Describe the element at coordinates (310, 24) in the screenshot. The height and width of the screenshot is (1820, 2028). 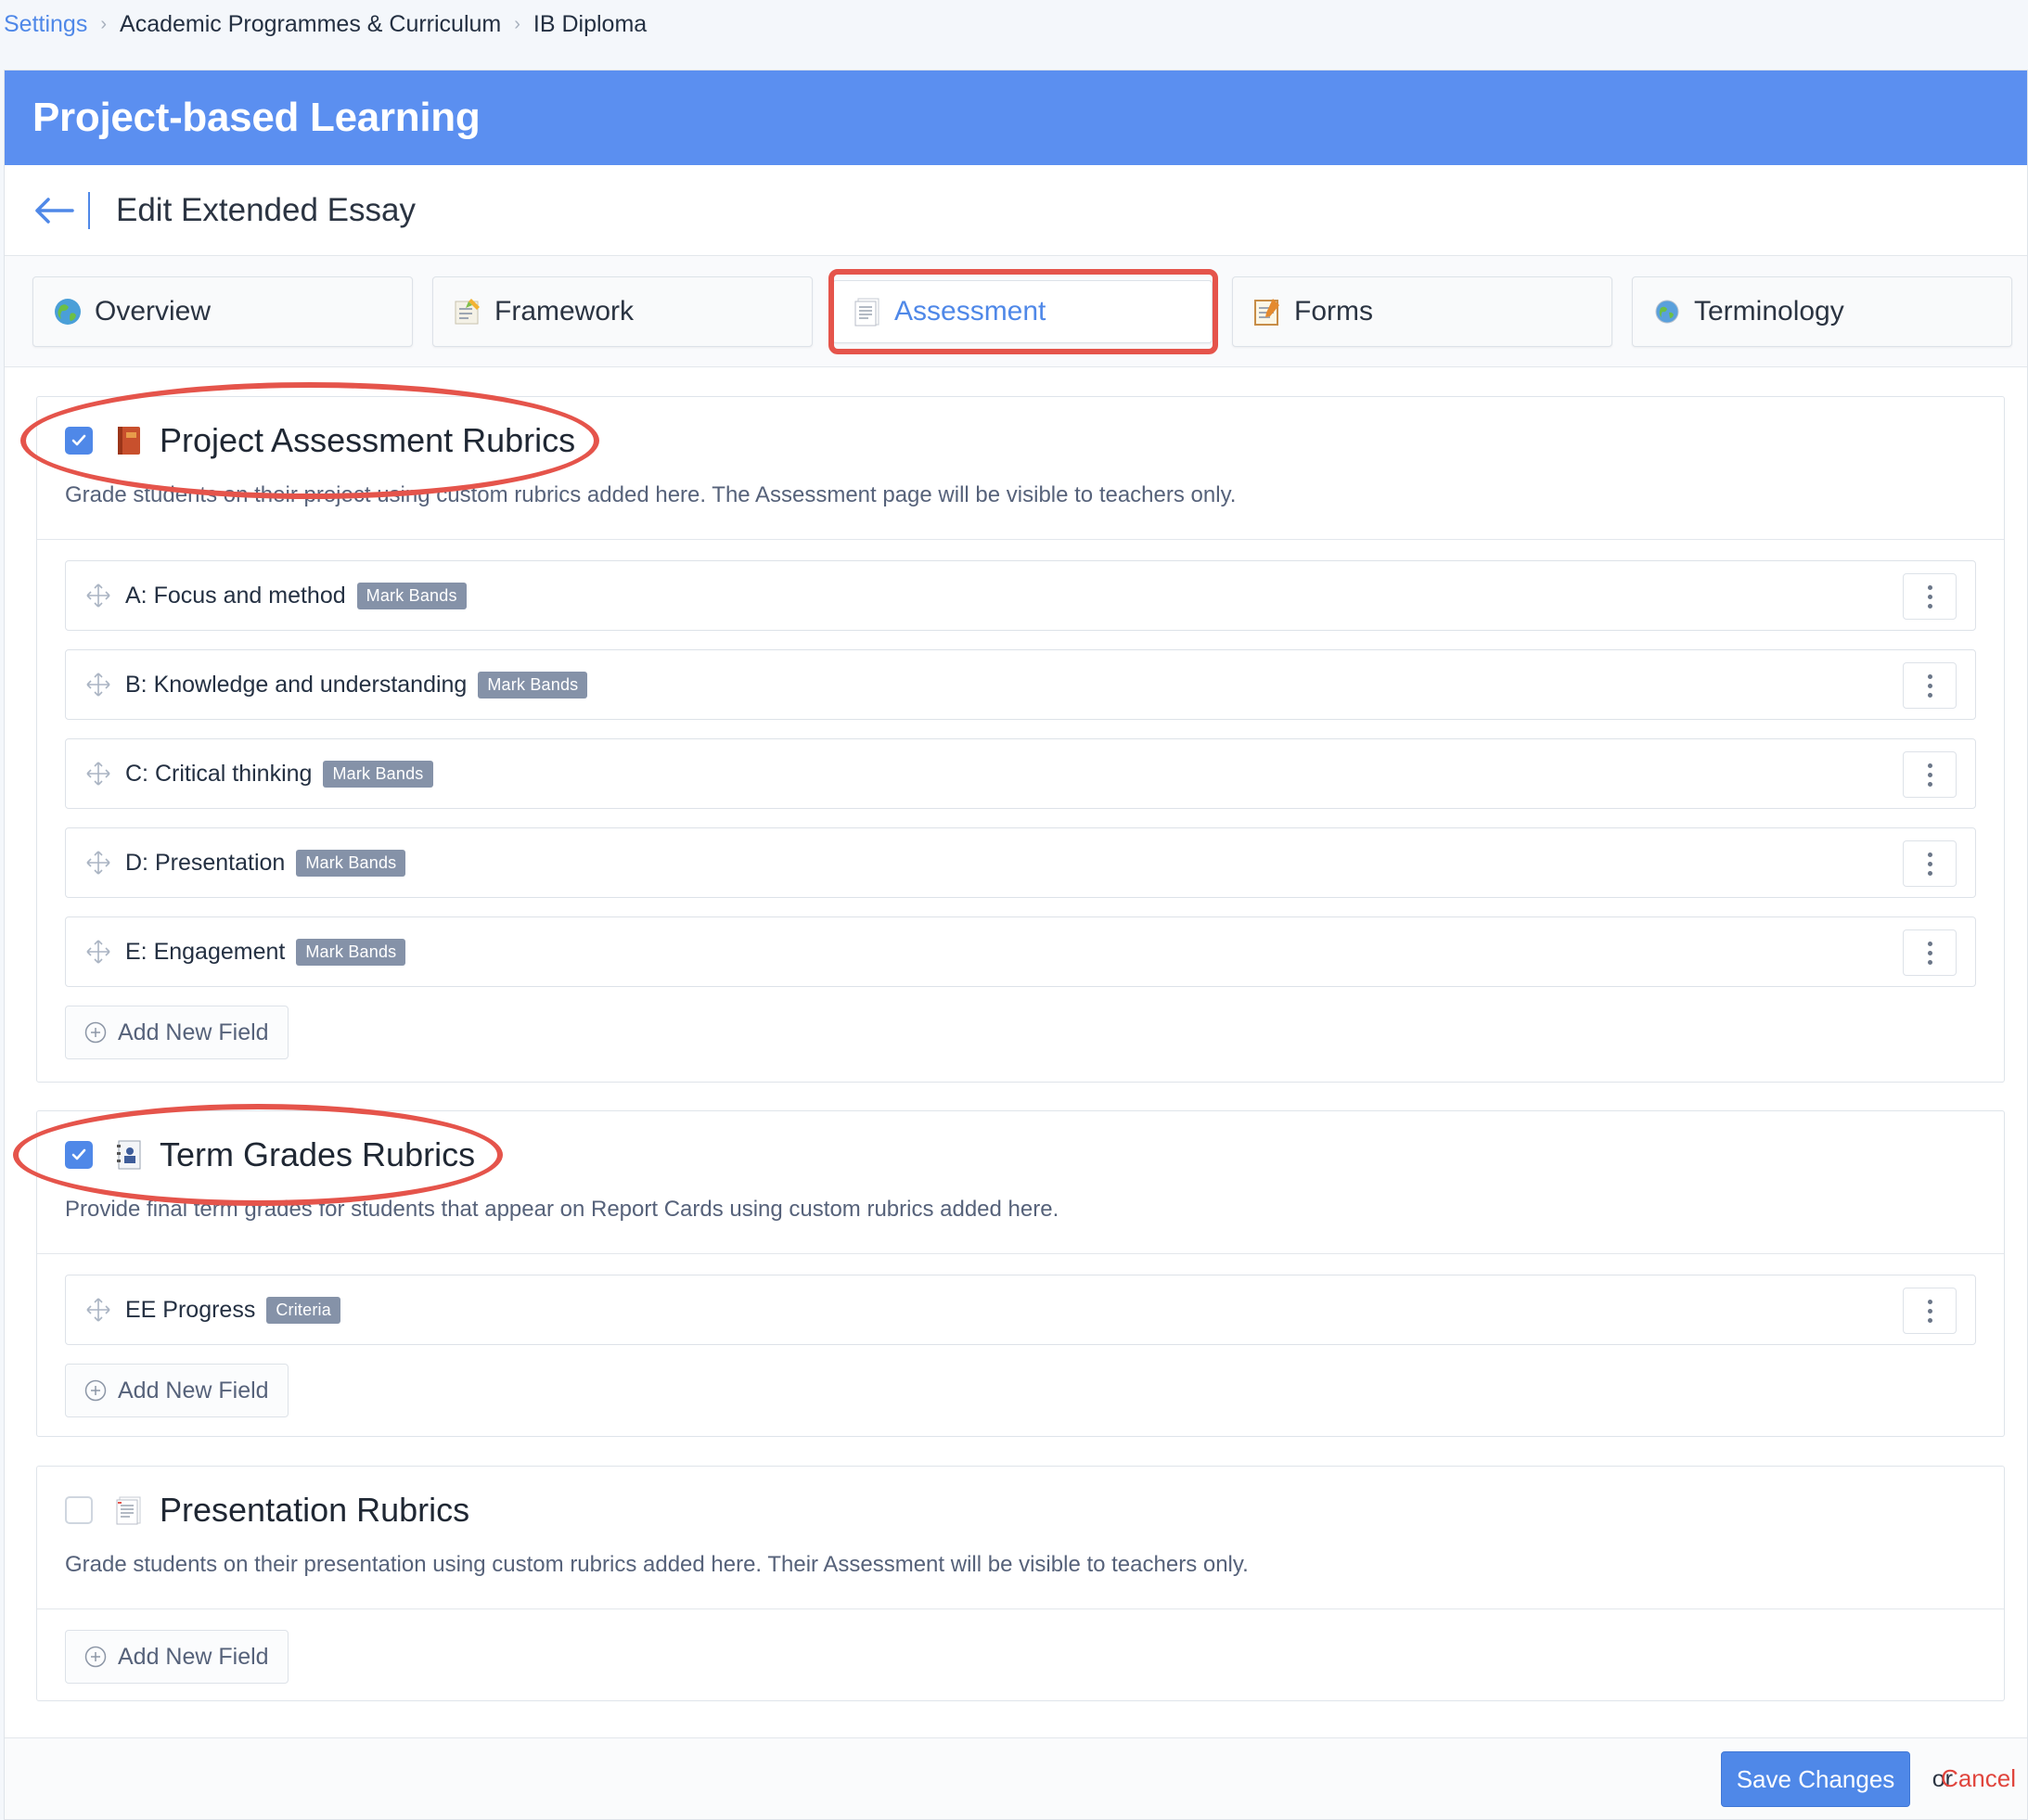
I see `breadcrumb-academic-programmes: Academic Programmes & Curriculum` at that location.